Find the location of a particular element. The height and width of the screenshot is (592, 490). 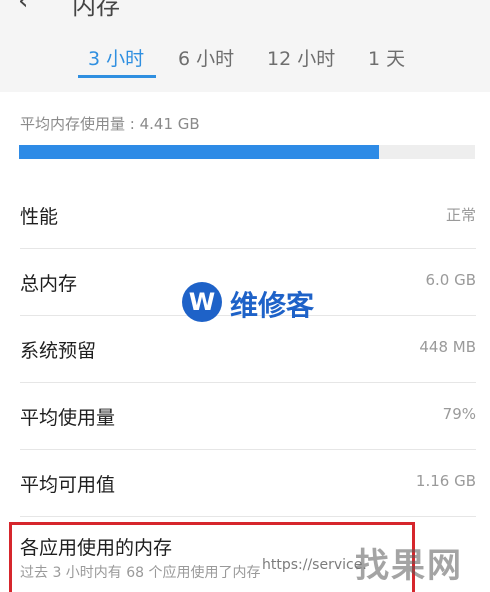

row-system-reserved: 系统预留 448 MB is located at coordinates (248, 349).